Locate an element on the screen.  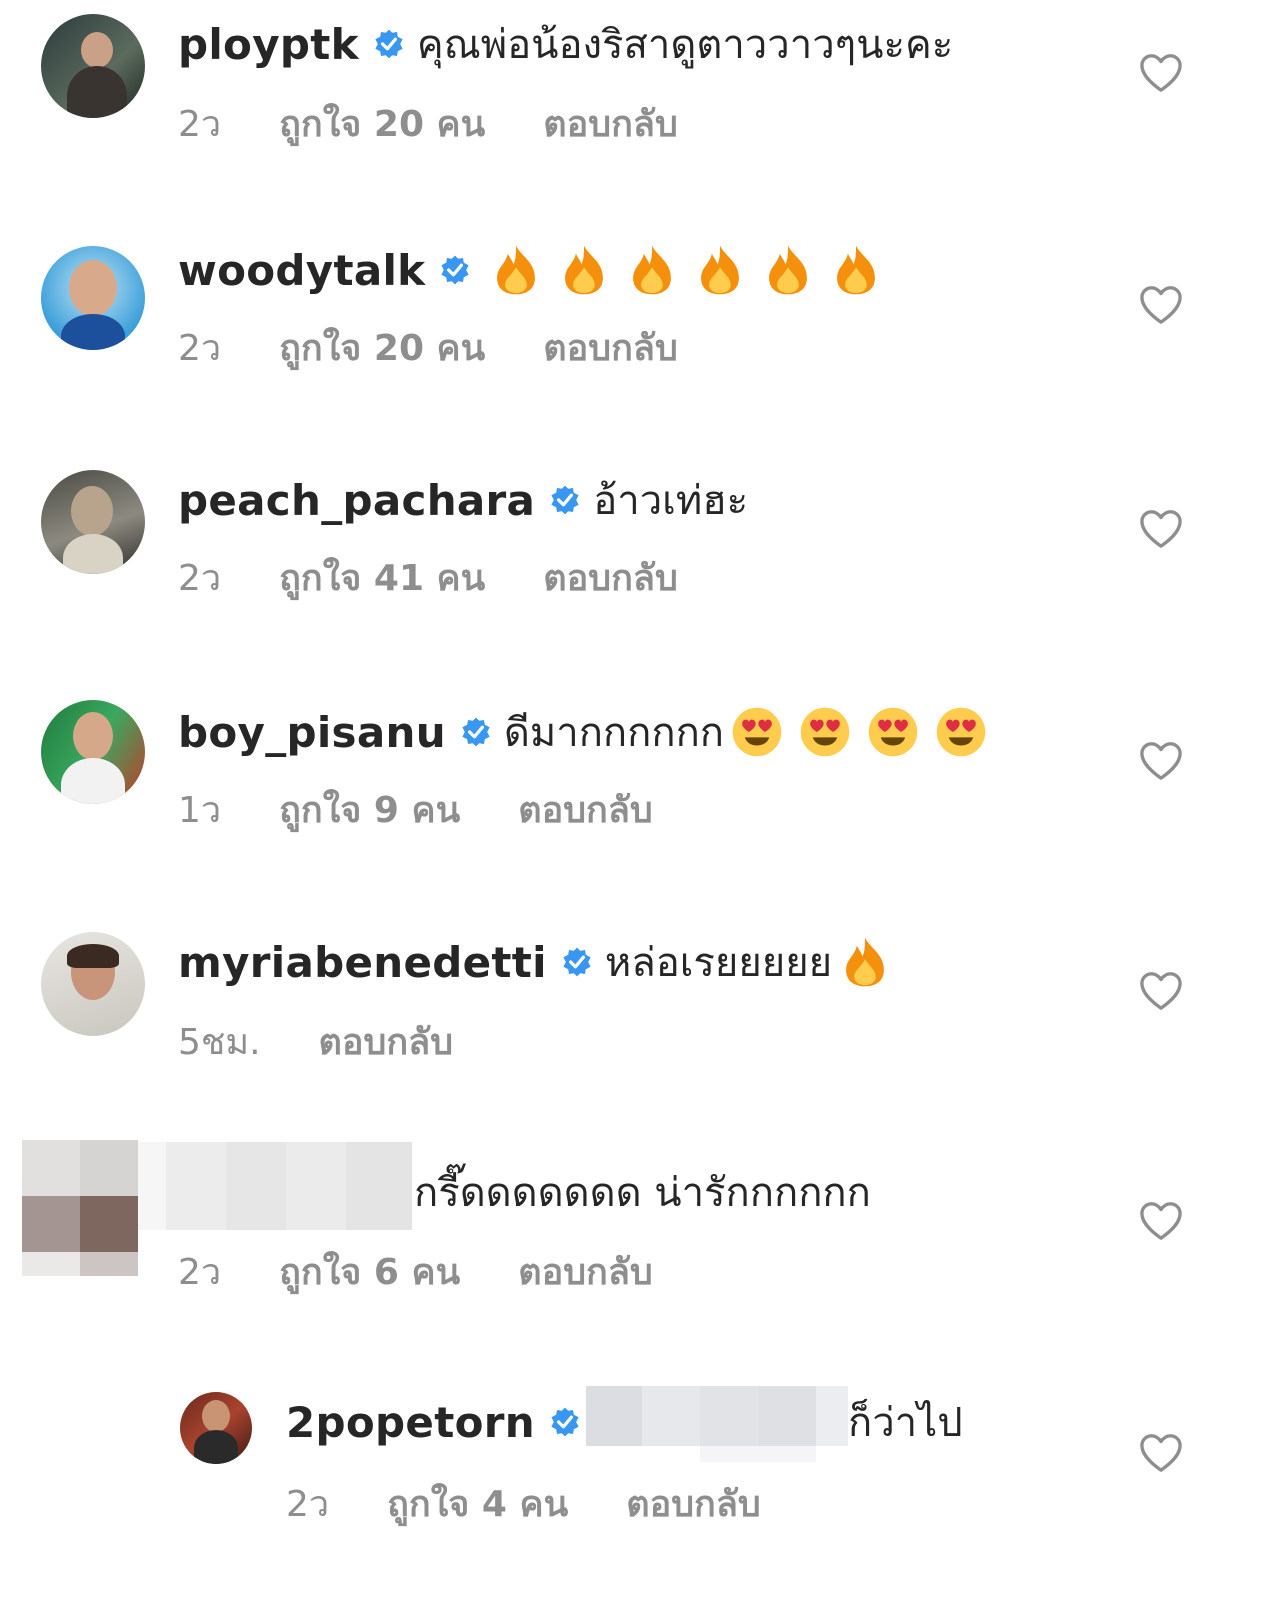
comment-username: boy_pisanu is located at coordinates (312, 732).